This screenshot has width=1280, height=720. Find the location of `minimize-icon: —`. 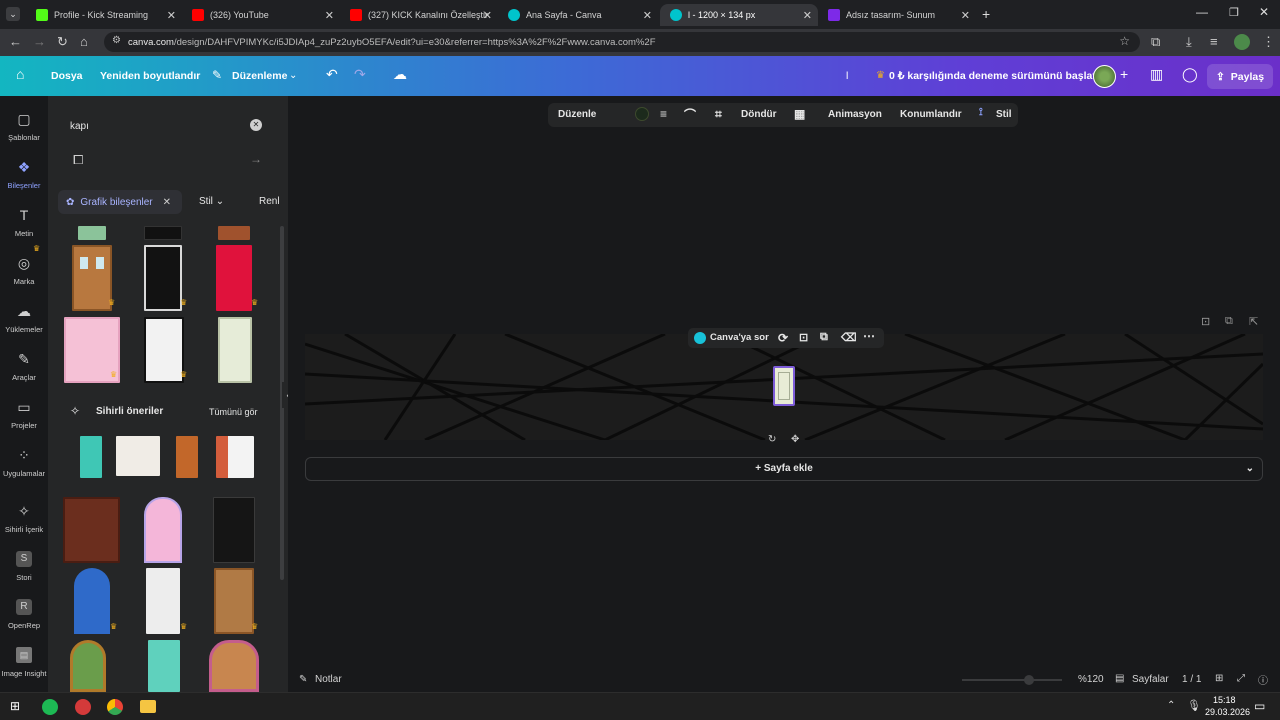

minimize-icon: — is located at coordinates (1202, 12).